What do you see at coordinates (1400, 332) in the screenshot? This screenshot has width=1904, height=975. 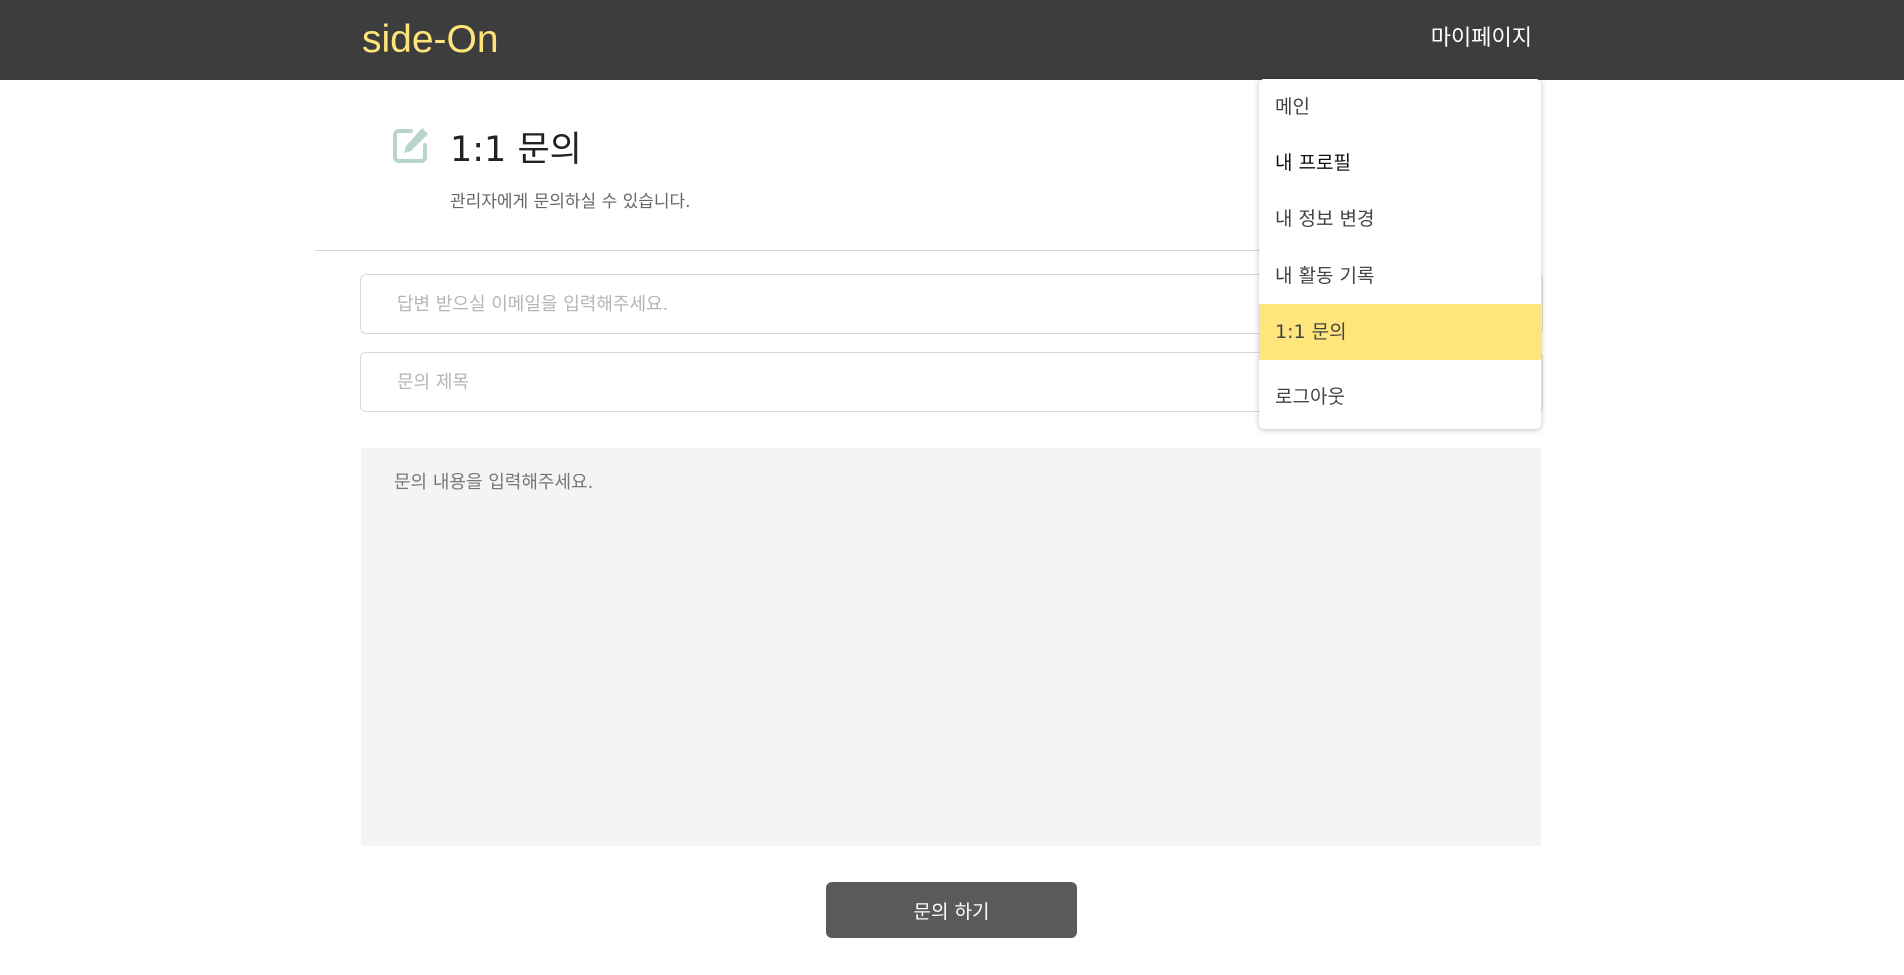 I see `menu-item-inquiry: 1:1 문의` at bounding box center [1400, 332].